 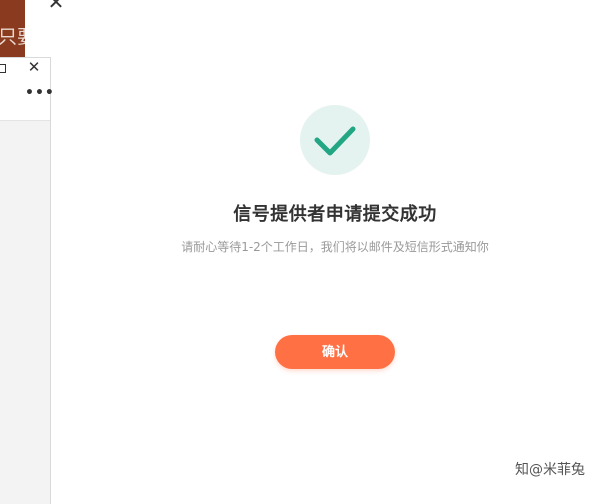 I want to click on success-title: 信号提供者申请提交成功, so click(x=335, y=214).